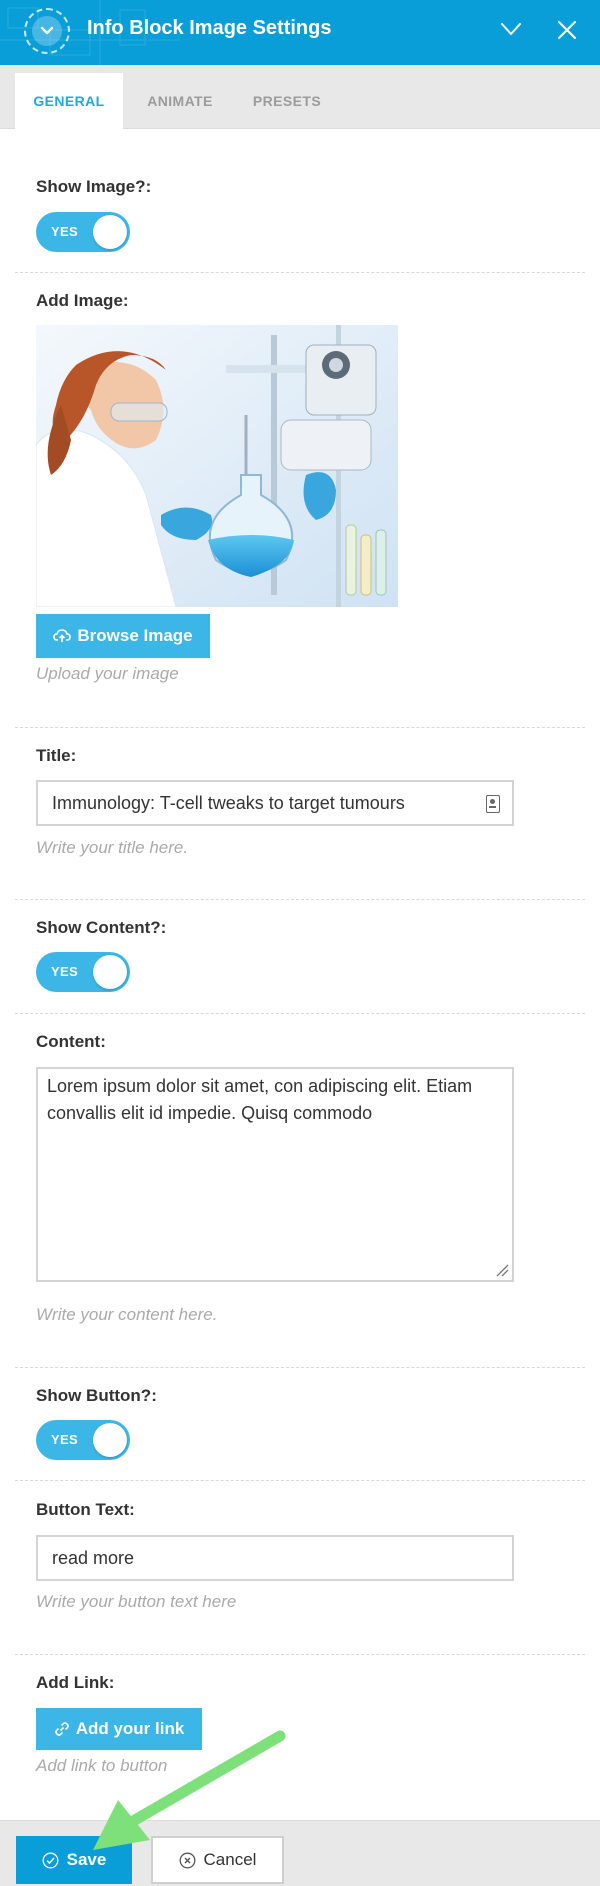  Describe the element at coordinates (112, 847) in the screenshot. I see `title-help: Write your title here.` at that location.